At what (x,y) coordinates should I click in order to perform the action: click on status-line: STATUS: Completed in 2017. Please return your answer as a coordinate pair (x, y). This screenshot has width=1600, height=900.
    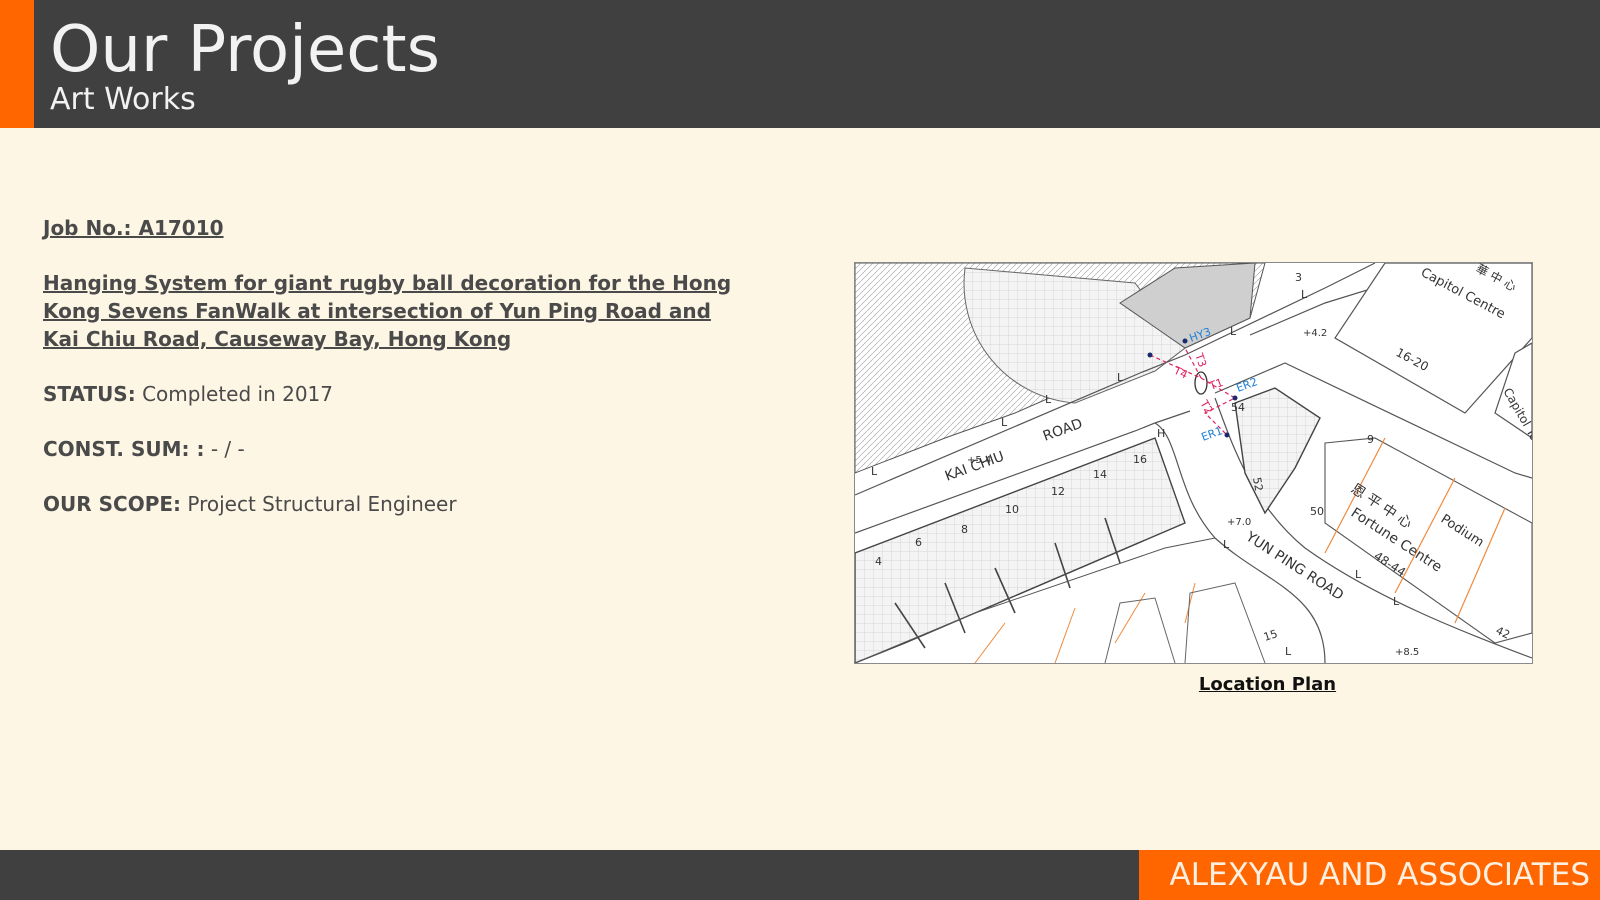
    Looking at the image, I should click on (393, 394).